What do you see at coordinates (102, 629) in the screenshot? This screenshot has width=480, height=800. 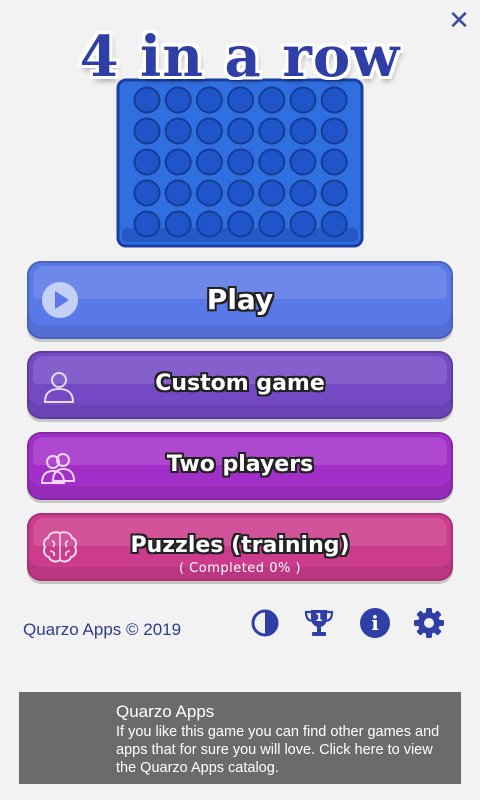 I see `copyright-text: Quarzo Apps © 2019` at bounding box center [102, 629].